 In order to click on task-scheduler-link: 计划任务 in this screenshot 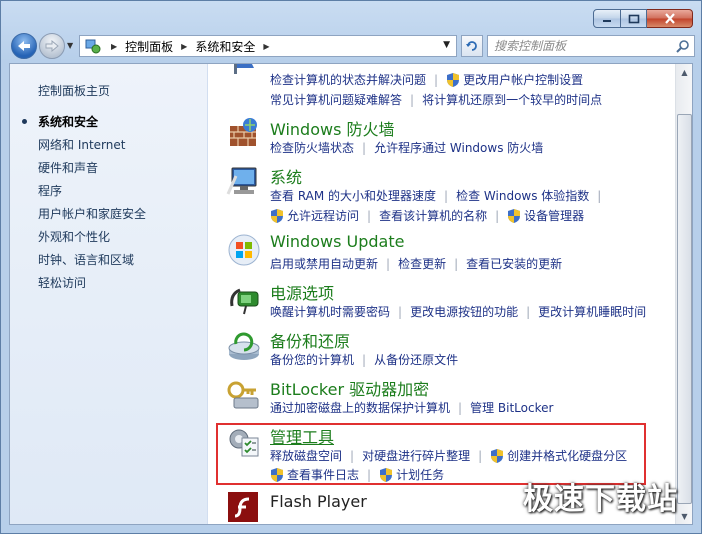, I will do `click(420, 474)`.